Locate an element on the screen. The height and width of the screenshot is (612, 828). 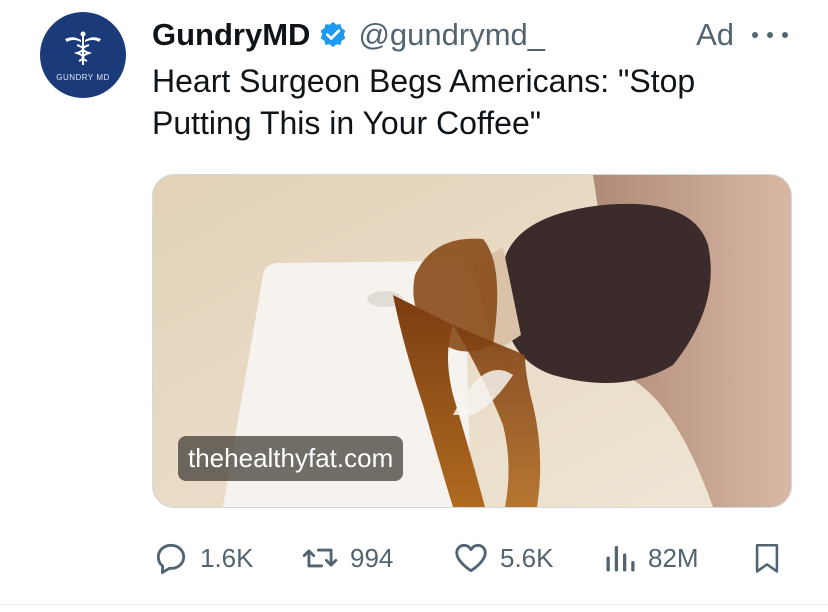
repost-button: 994 is located at coordinates (346, 558).